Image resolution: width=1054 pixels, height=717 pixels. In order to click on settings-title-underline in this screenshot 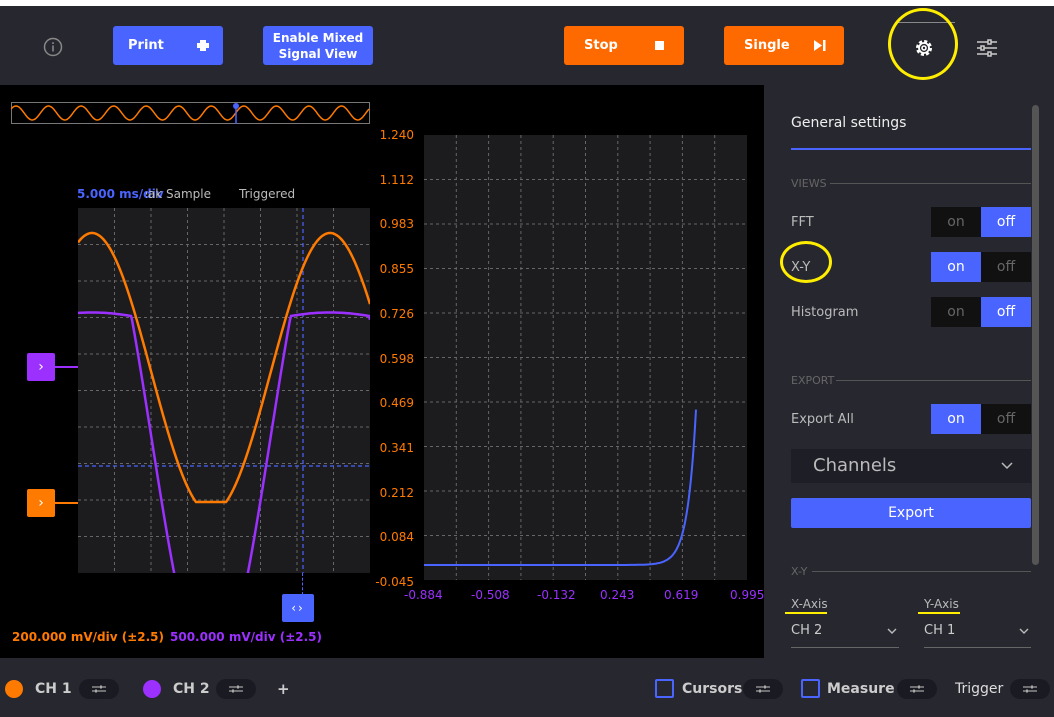, I will do `click(911, 149)`.